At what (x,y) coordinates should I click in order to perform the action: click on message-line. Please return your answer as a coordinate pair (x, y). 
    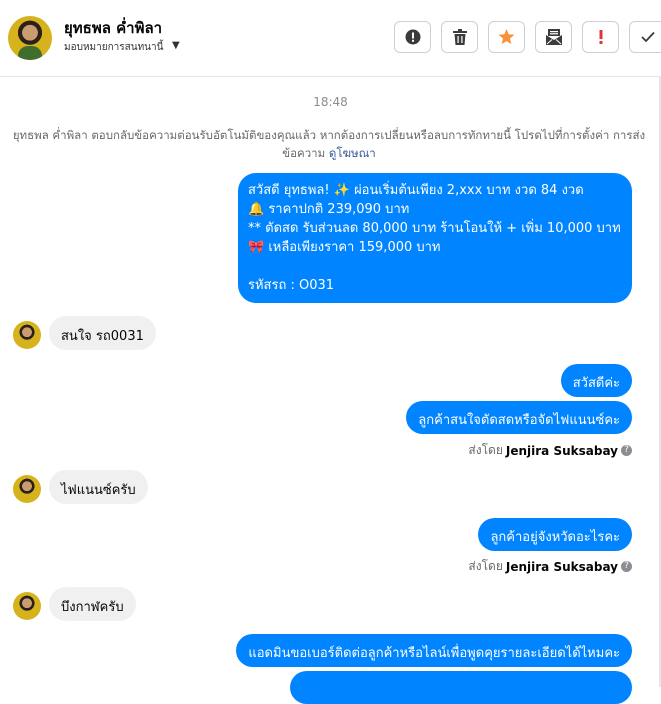
    Looking at the image, I should click on (435, 266).